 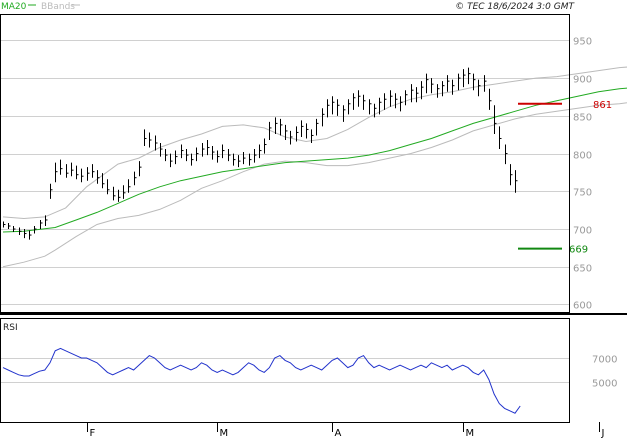 What do you see at coordinates (582, 42) in the screenshot?
I see `y-tick-label: 950` at bounding box center [582, 42].